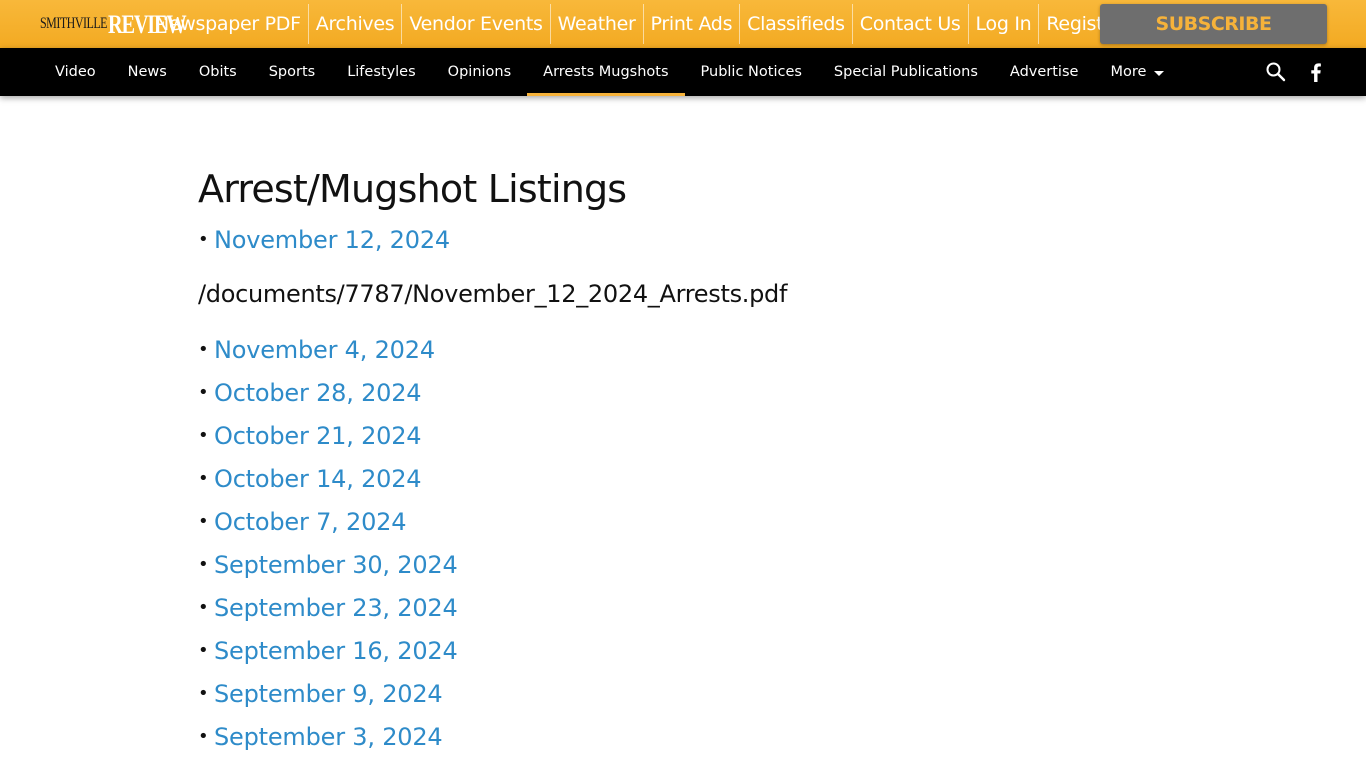 The height and width of the screenshot is (768, 1366). I want to click on listing-link: September 30, 2024, so click(336, 565).